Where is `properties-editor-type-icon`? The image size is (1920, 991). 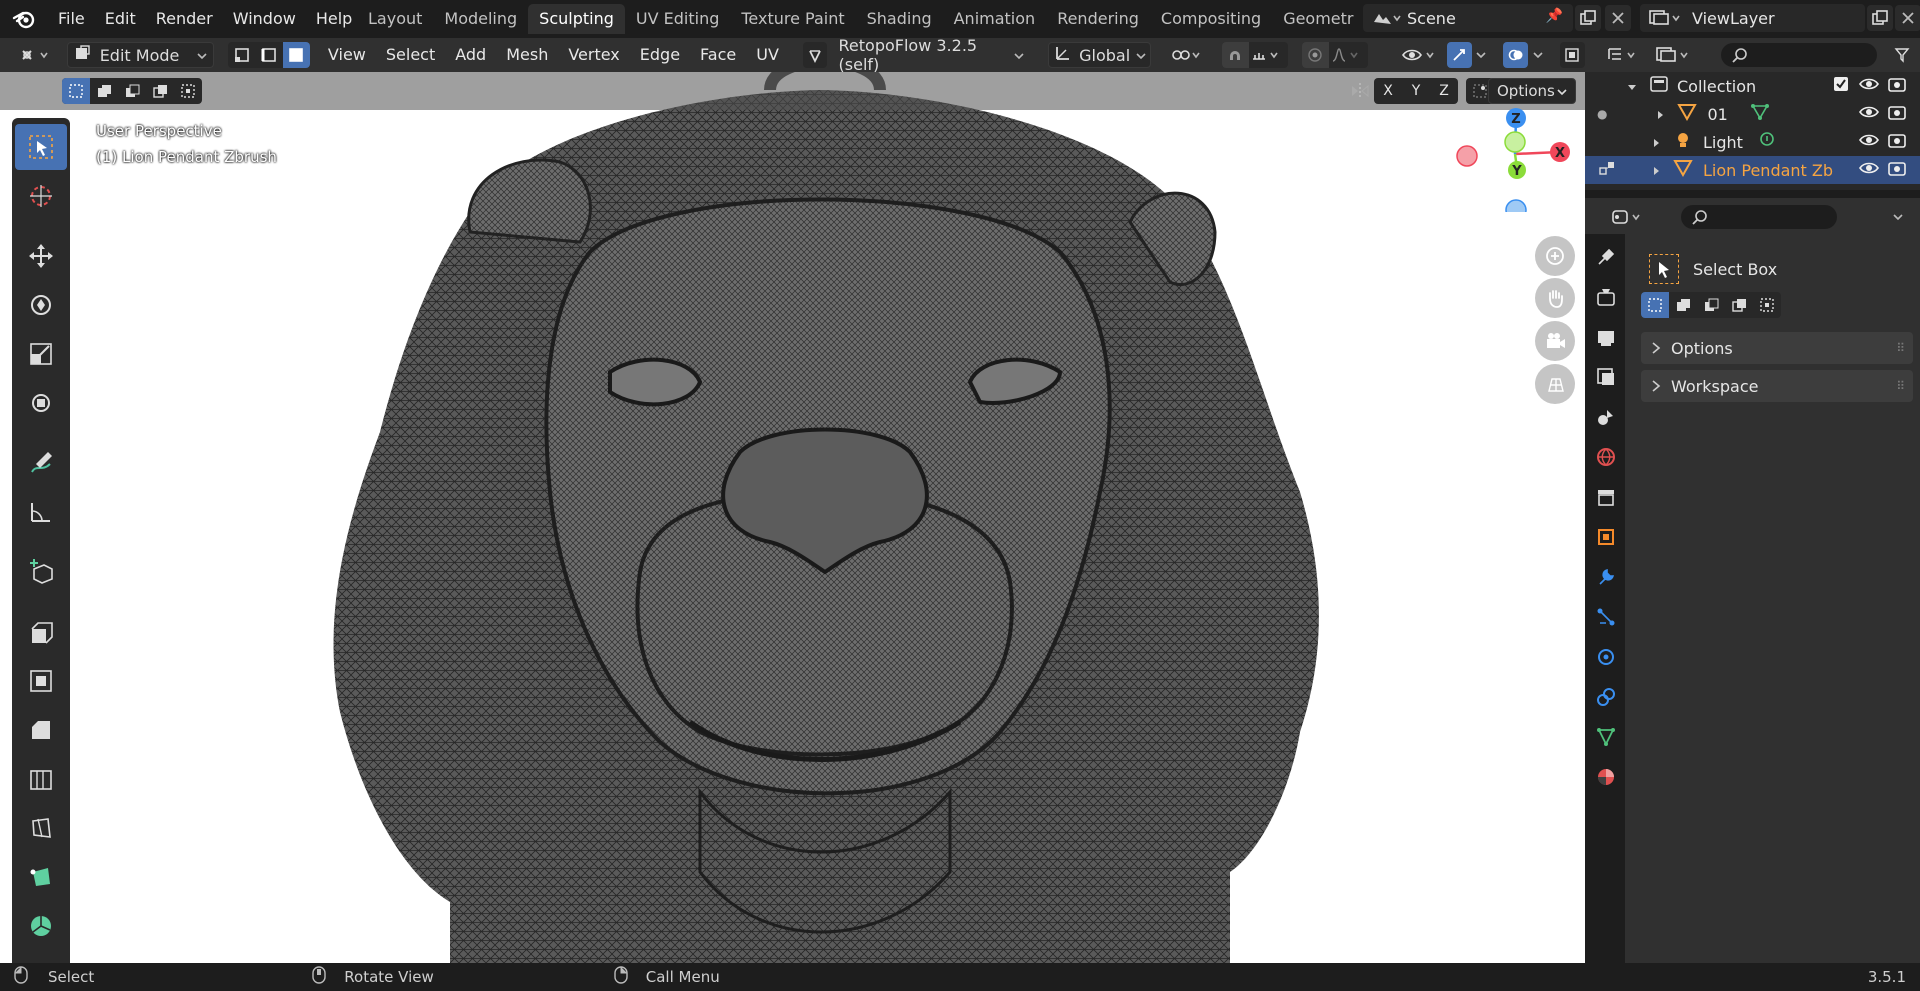
properties-editor-type-icon is located at coordinates (1628, 217).